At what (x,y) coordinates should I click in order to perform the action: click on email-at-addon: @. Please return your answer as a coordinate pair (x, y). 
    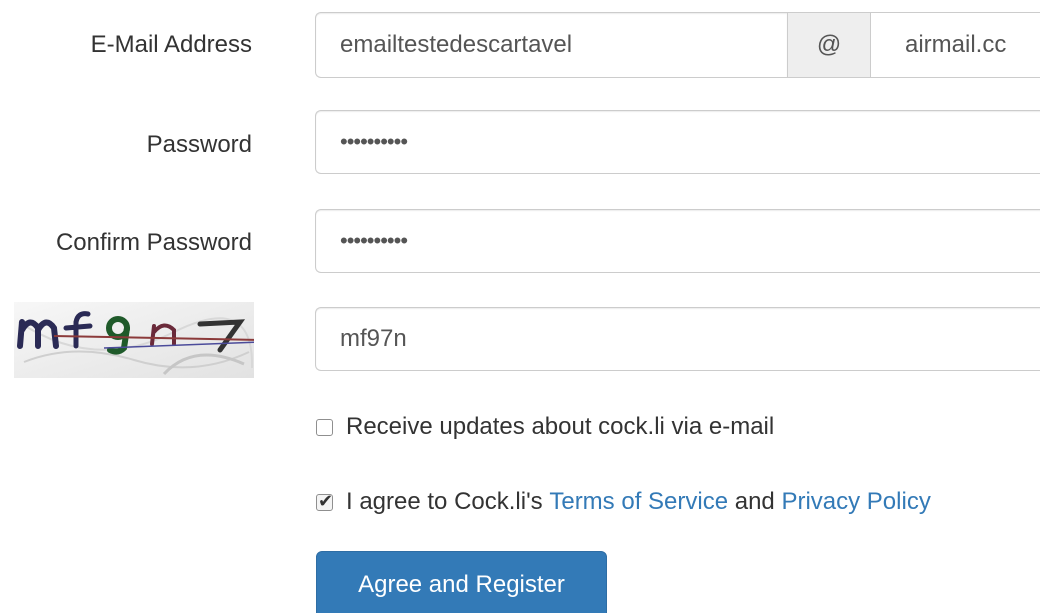
    Looking at the image, I should click on (829, 45).